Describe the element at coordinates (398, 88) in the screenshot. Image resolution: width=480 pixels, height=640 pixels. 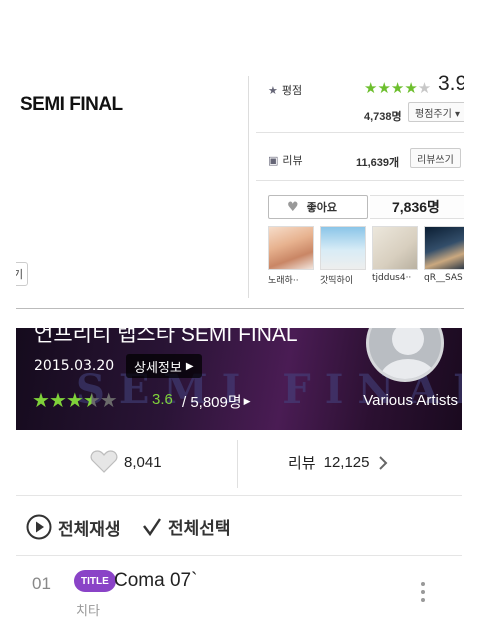
I see `rating-stars: ★★★★★` at that location.